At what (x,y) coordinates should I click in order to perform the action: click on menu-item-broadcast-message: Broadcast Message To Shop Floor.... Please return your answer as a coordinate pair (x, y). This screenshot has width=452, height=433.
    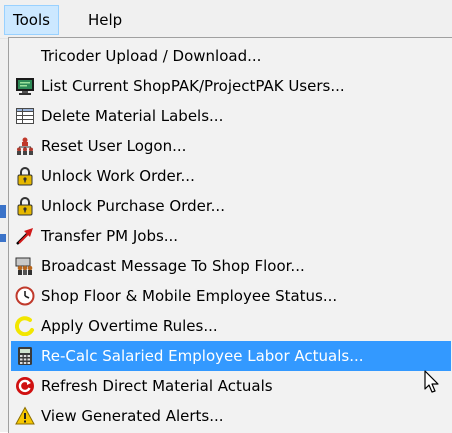
    Looking at the image, I should click on (231, 266).